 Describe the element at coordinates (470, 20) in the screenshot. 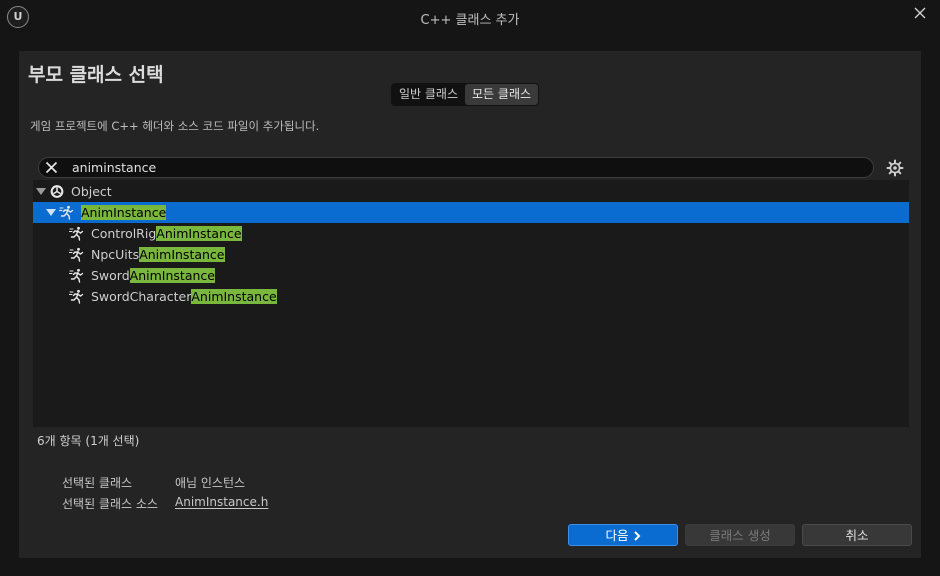

I see `window-title: C++ 클래스 추가` at that location.